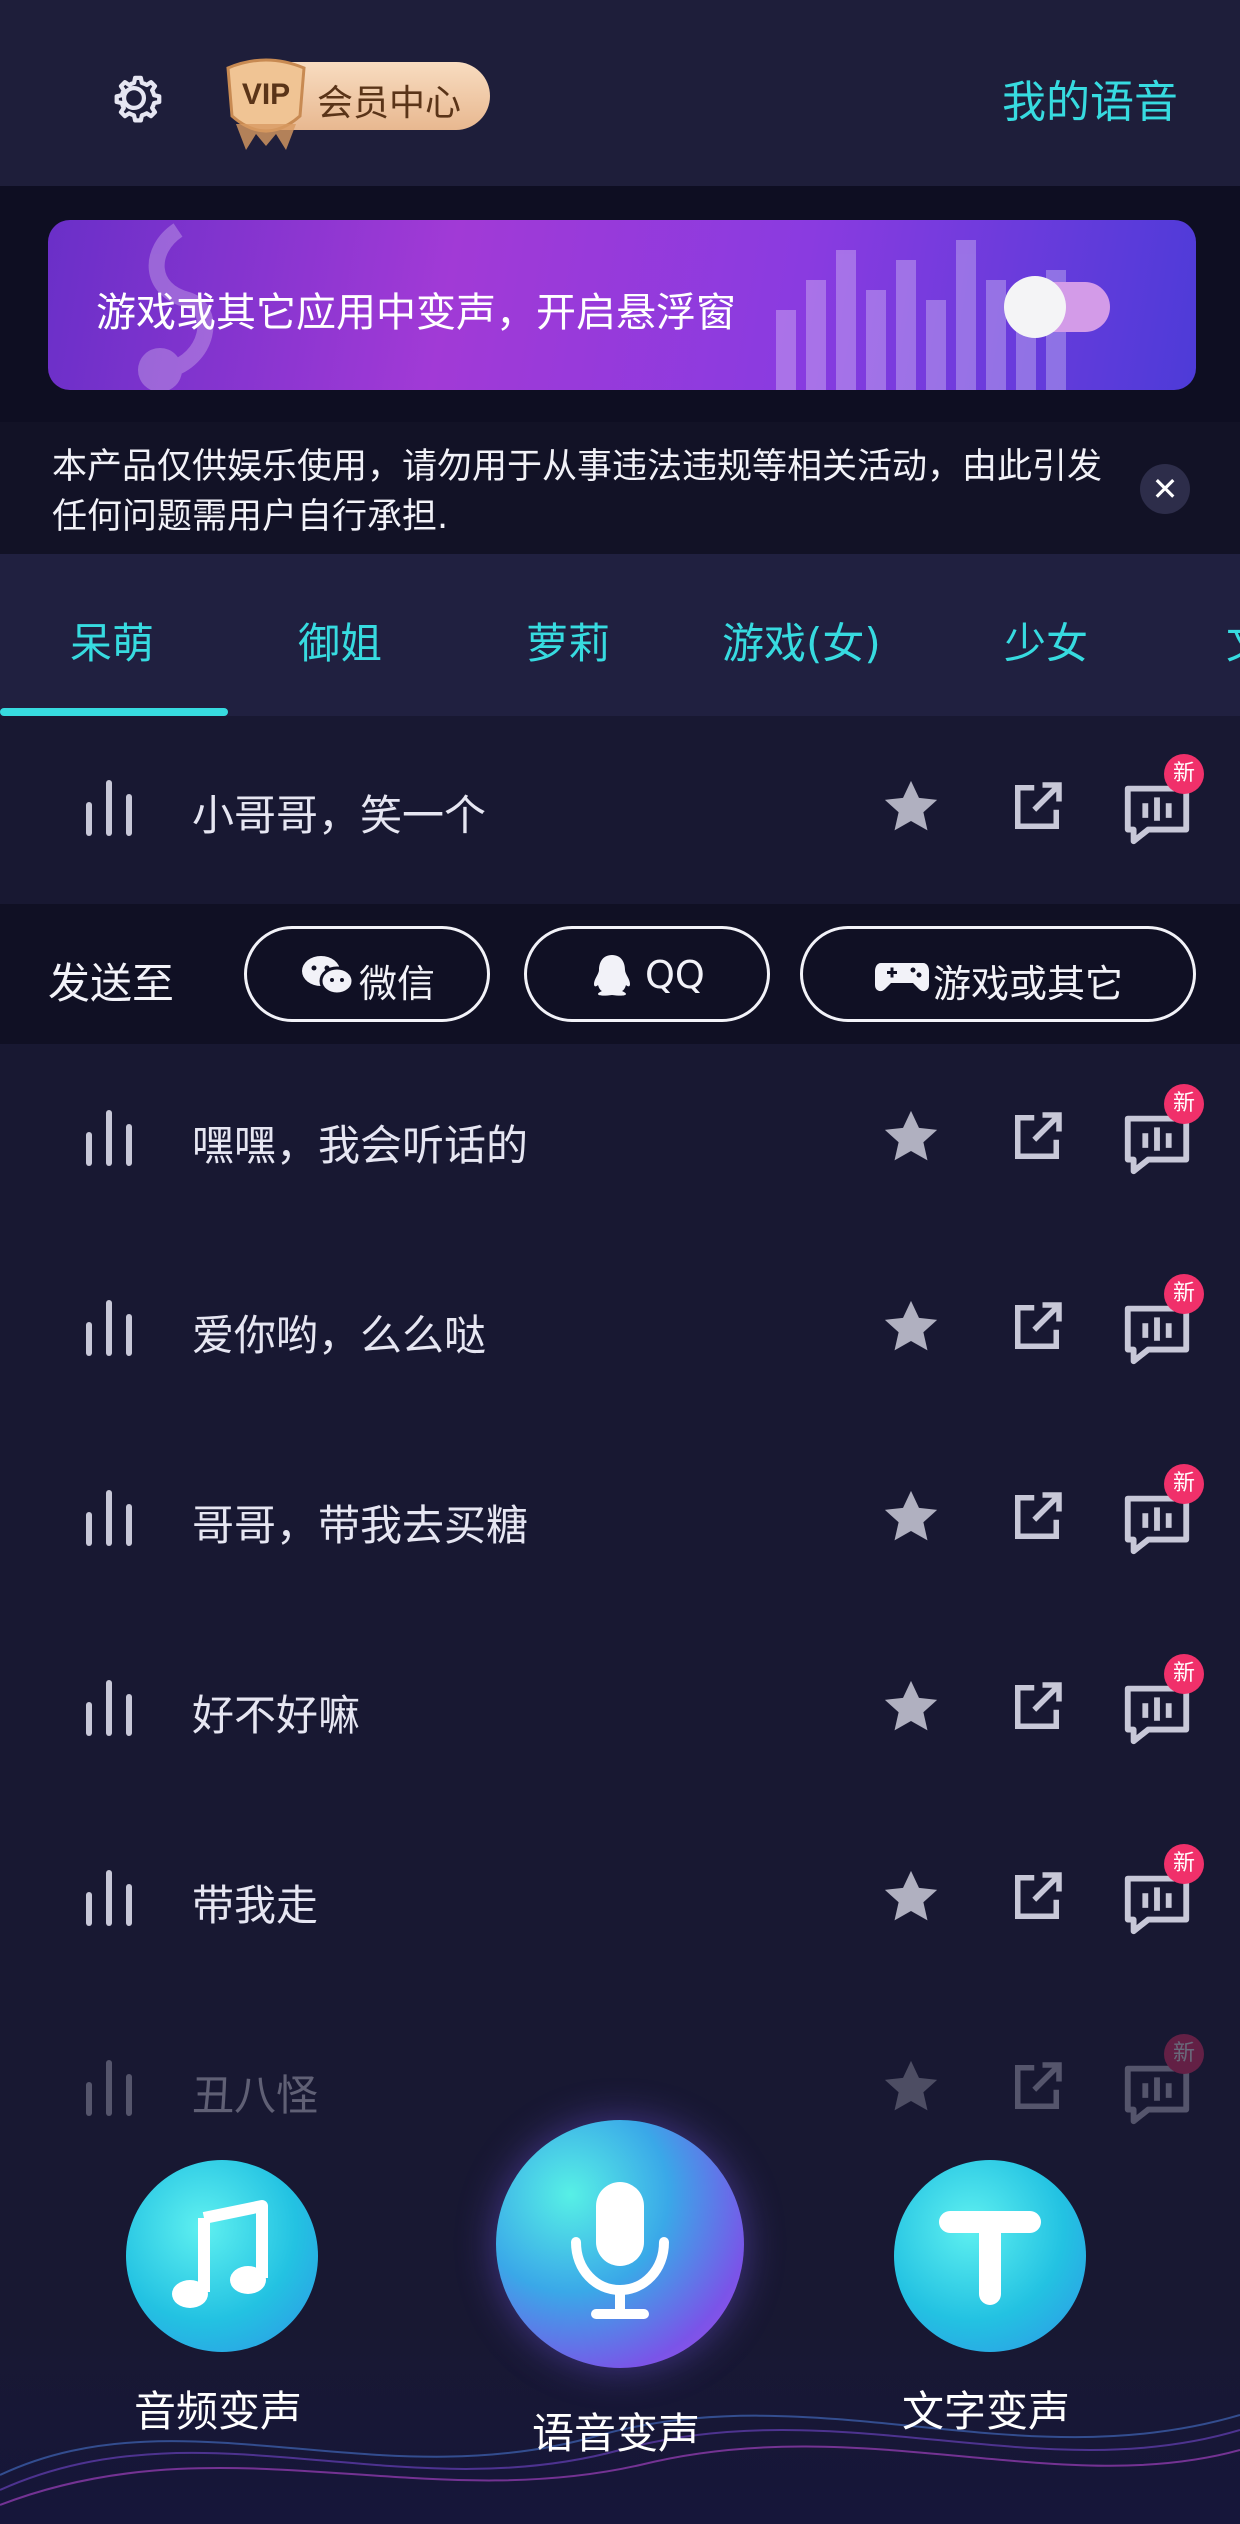  What do you see at coordinates (114, 712) in the screenshot?
I see `tab-active-indicator` at bounding box center [114, 712].